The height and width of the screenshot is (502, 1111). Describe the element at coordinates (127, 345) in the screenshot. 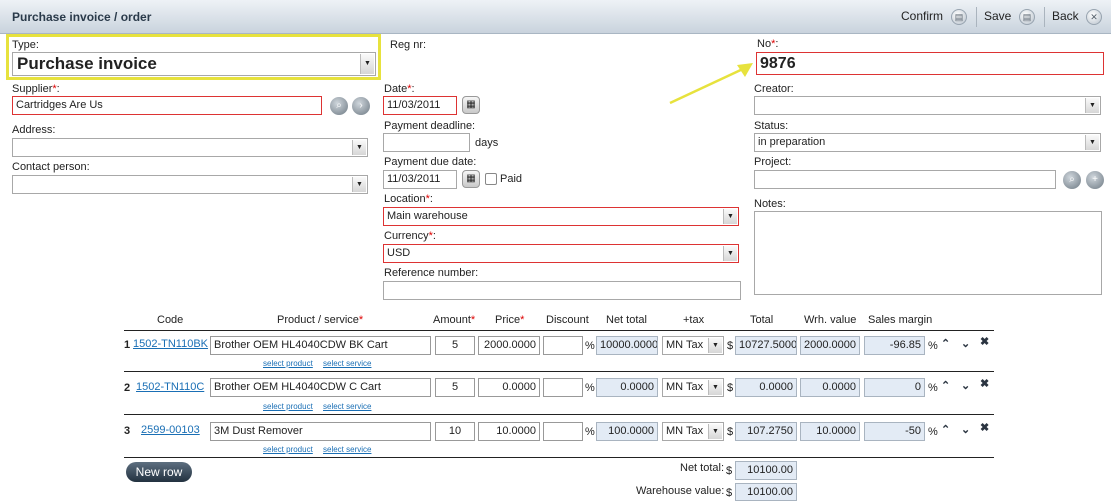

I see `row-number: 1` at that location.